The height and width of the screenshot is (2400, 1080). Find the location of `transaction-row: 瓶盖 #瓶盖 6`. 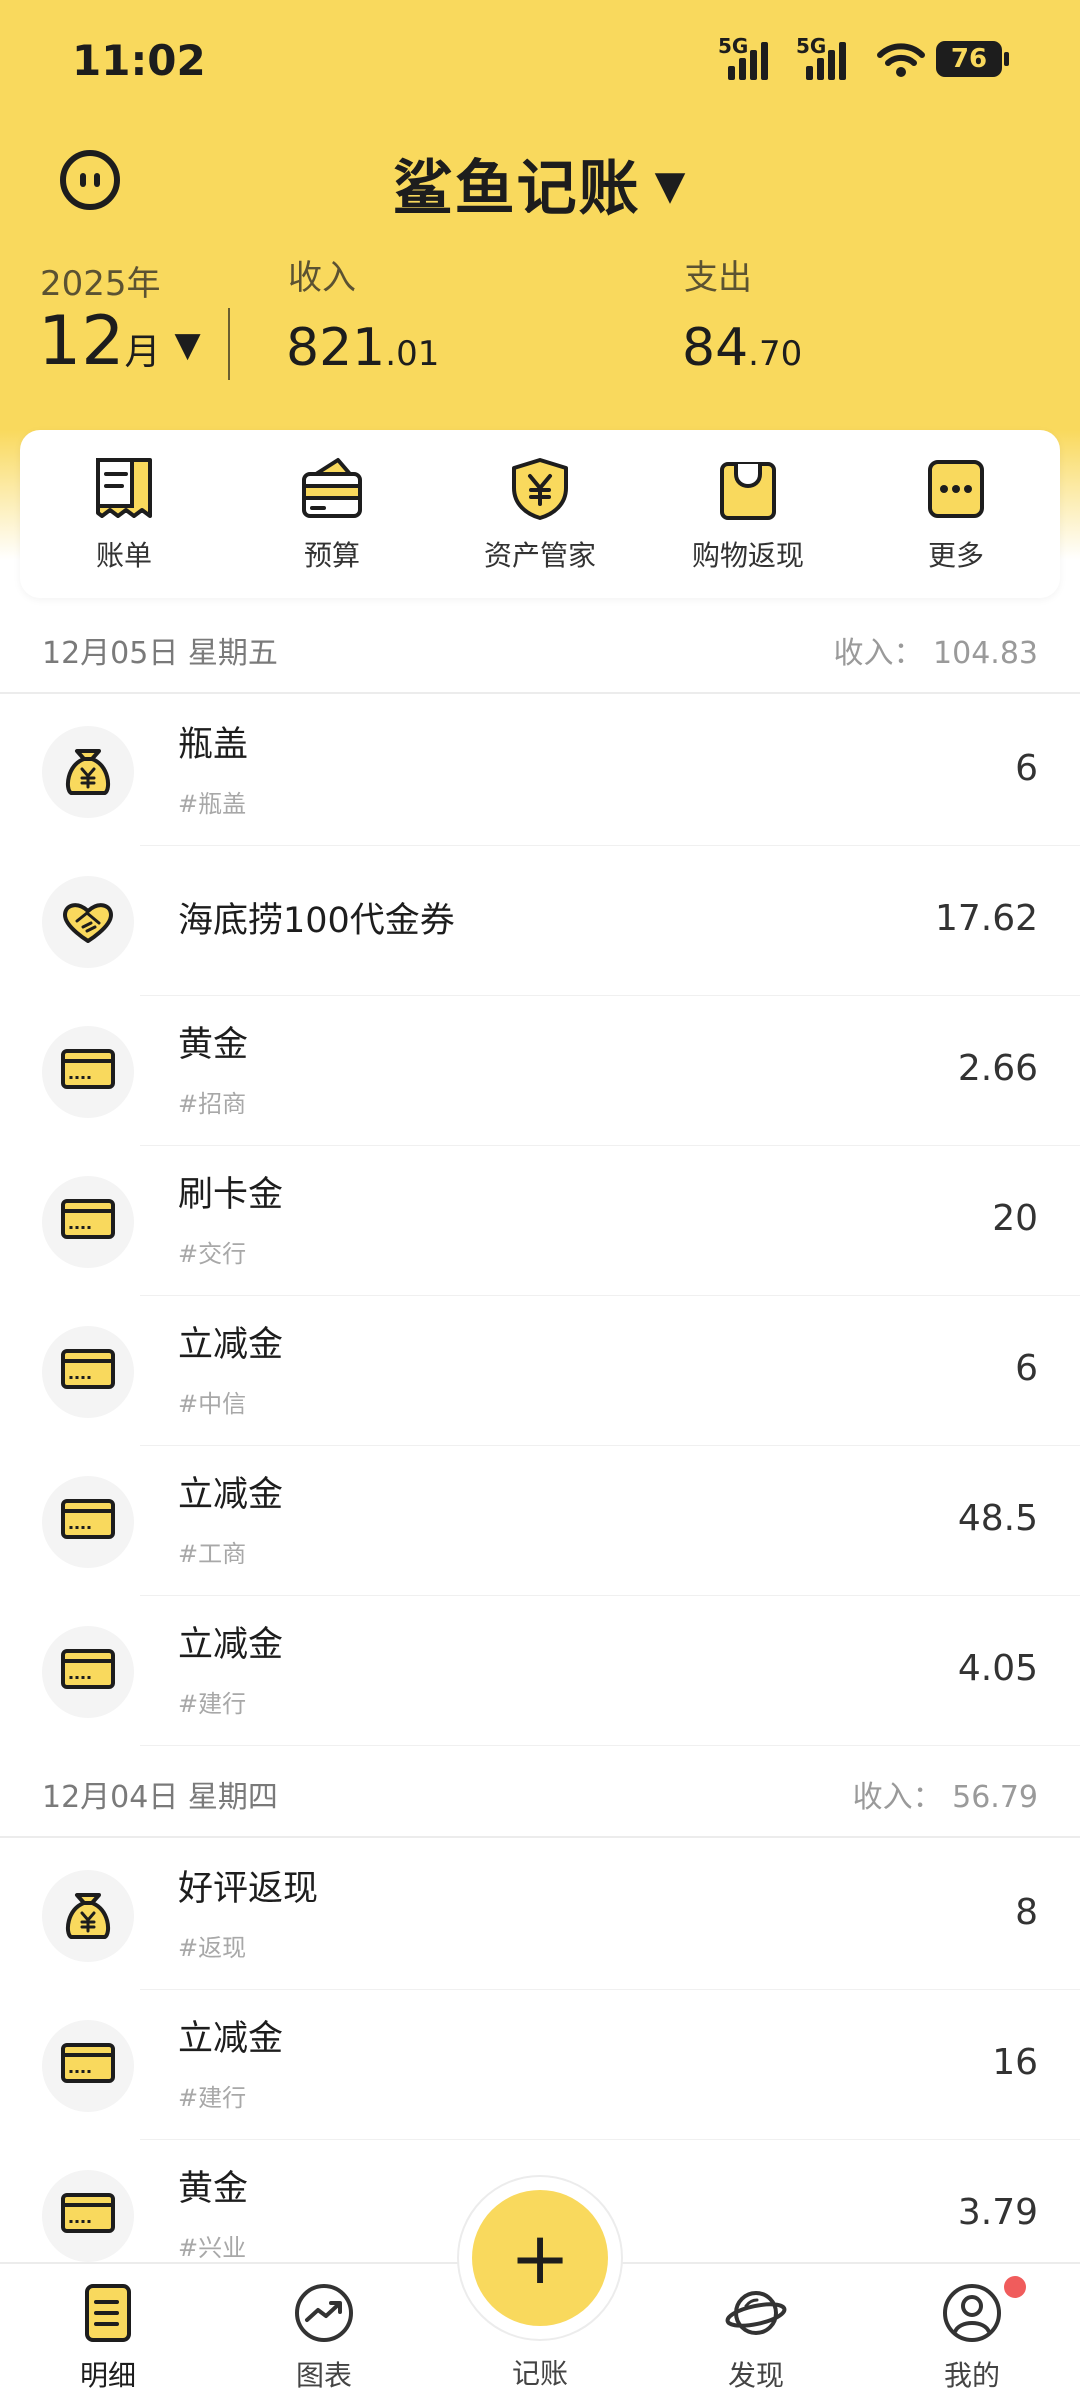

transaction-row: 瓶盖 #瓶盖 6 is located at coordinates (540, 771).